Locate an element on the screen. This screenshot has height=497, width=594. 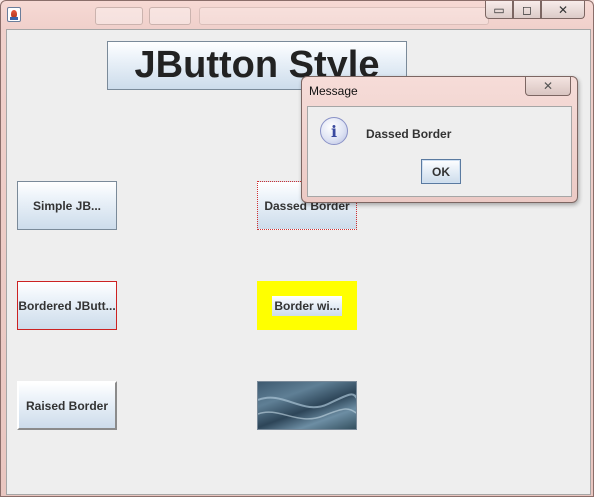
maximize-button: ◻ is located at coordinates (527, 10).